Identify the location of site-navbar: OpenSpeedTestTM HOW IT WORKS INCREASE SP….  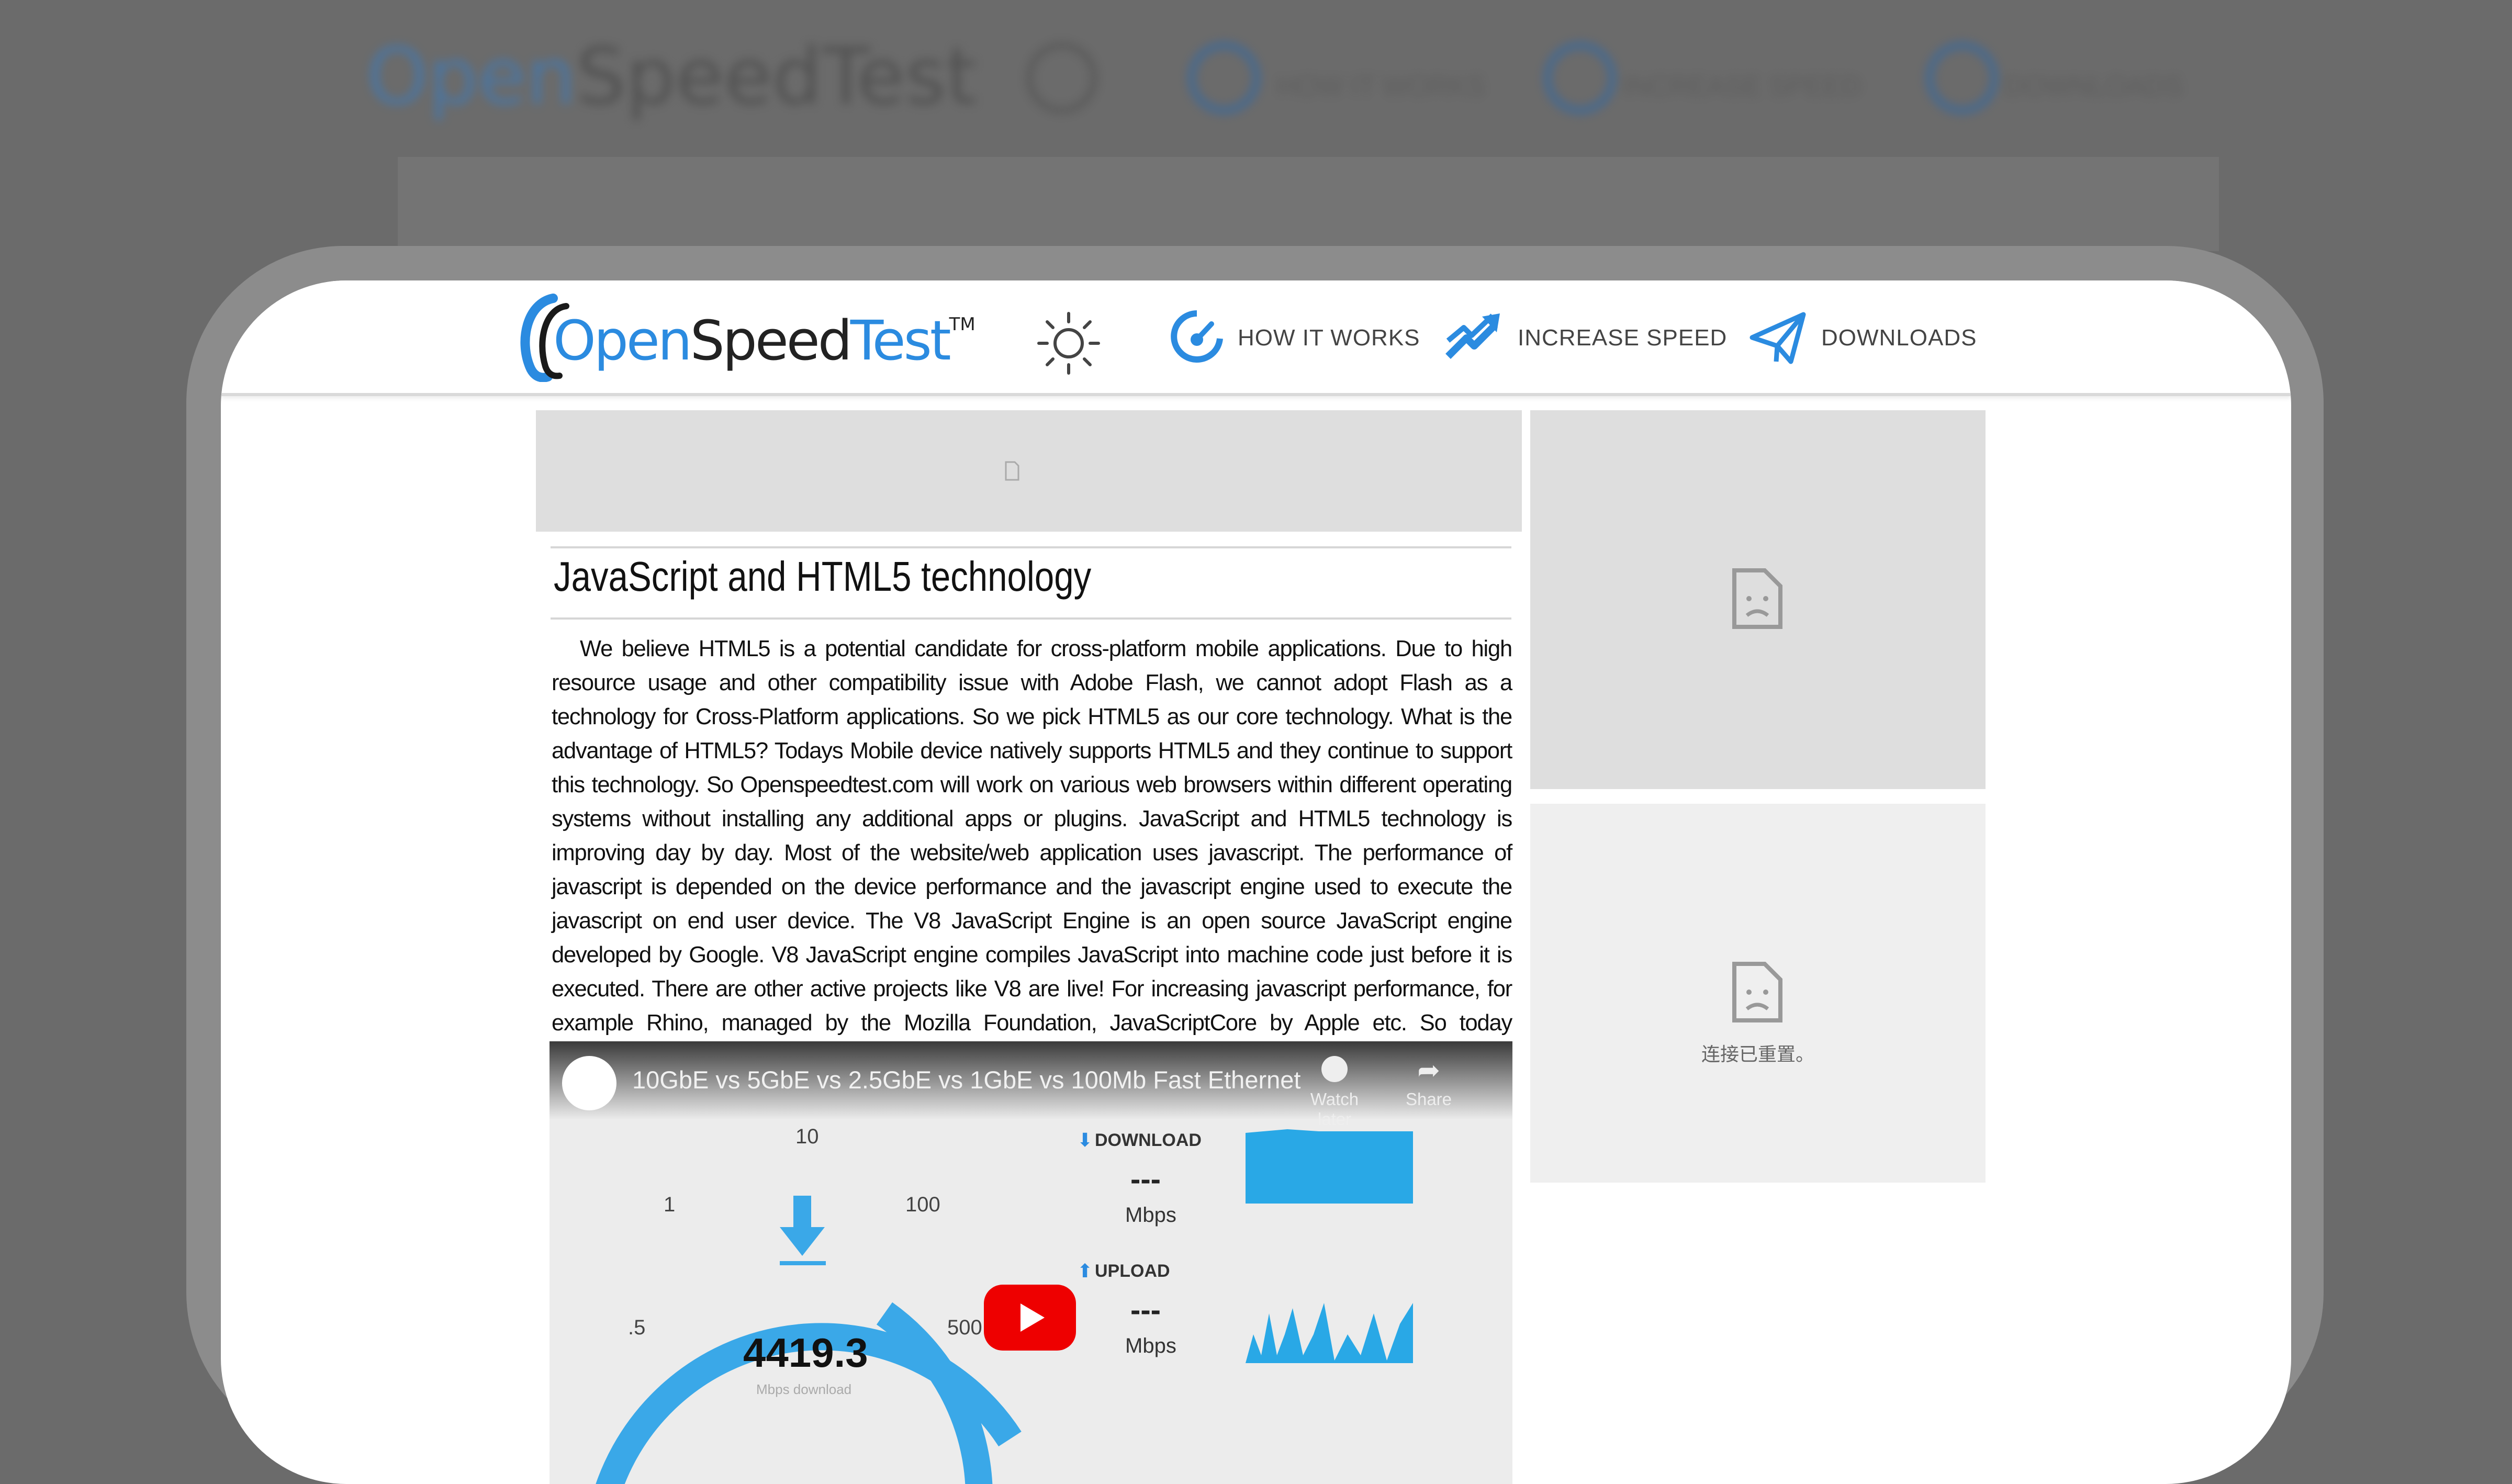
(1256, 338).